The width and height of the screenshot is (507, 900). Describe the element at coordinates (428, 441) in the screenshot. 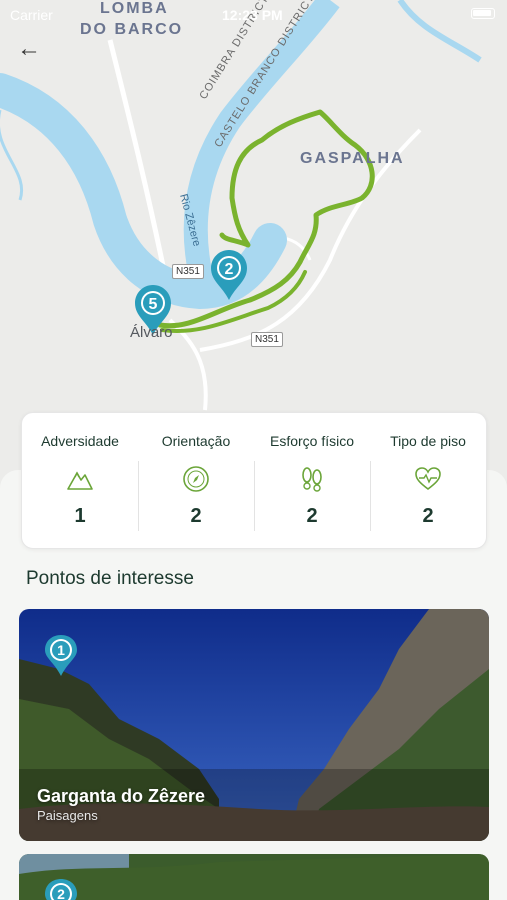

I see `stat-label: Tipo de piso` at that location.